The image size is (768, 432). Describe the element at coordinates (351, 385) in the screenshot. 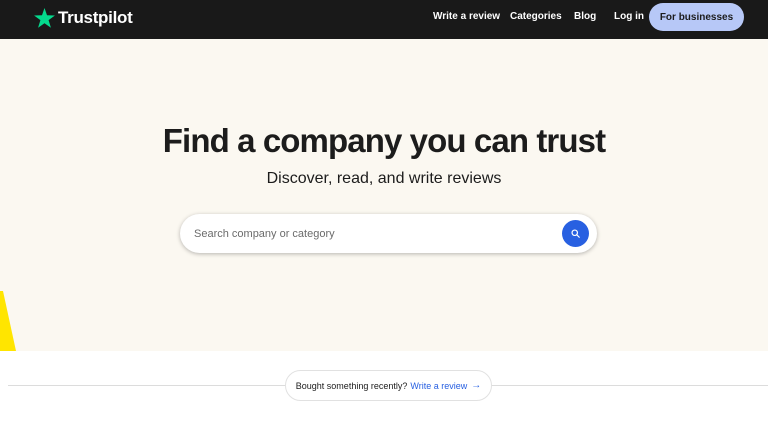

I see `prompt-text: Bought something recently?` at that location.